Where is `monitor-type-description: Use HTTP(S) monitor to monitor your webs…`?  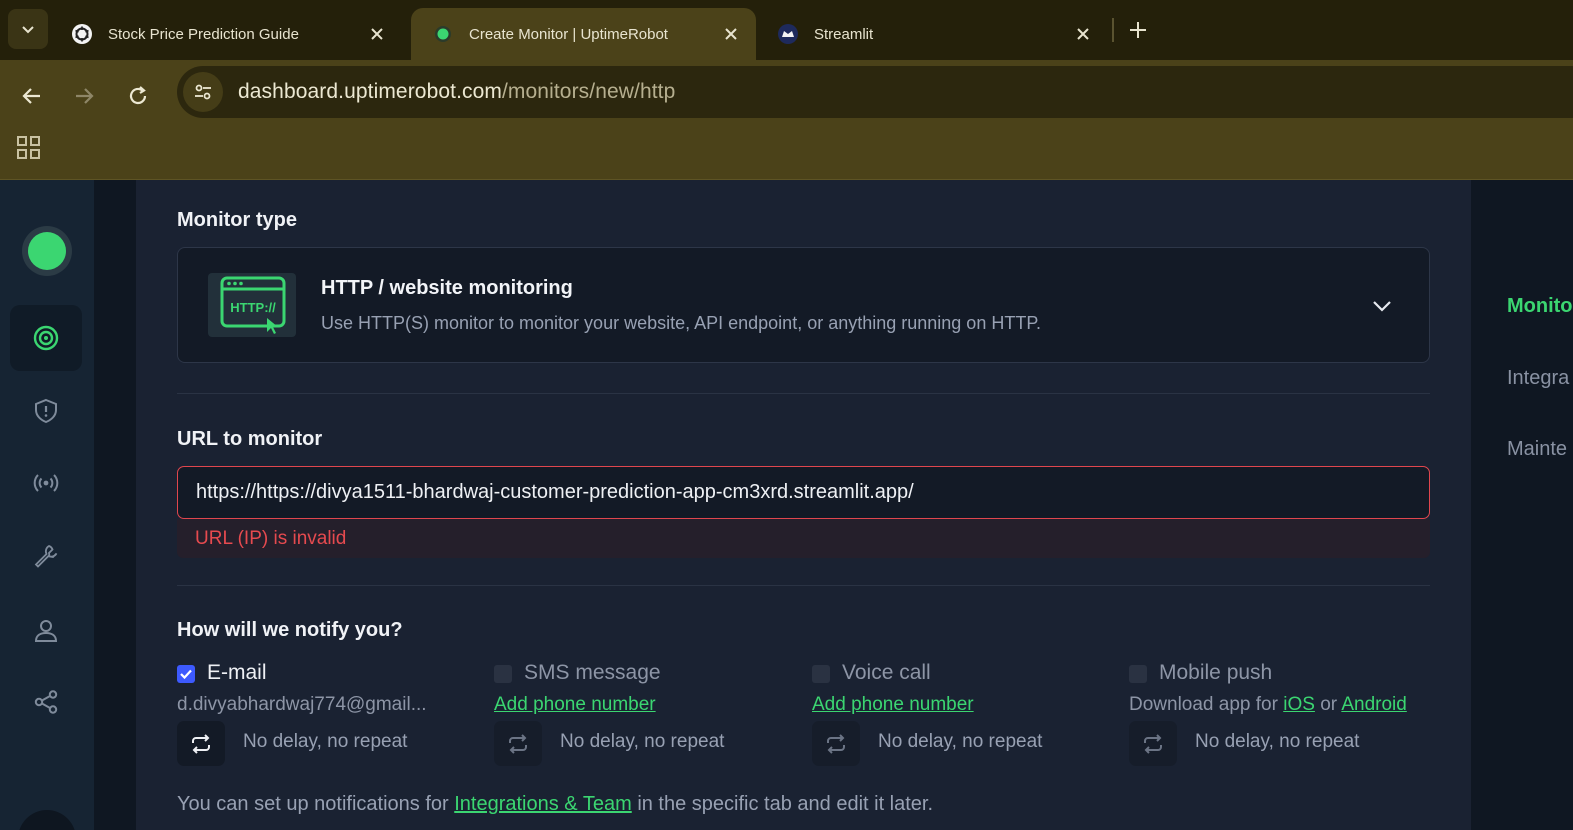 monitor-type-description: Use HTTP(S) monitor to monitor your webs… is located at coordinates (681, 323).